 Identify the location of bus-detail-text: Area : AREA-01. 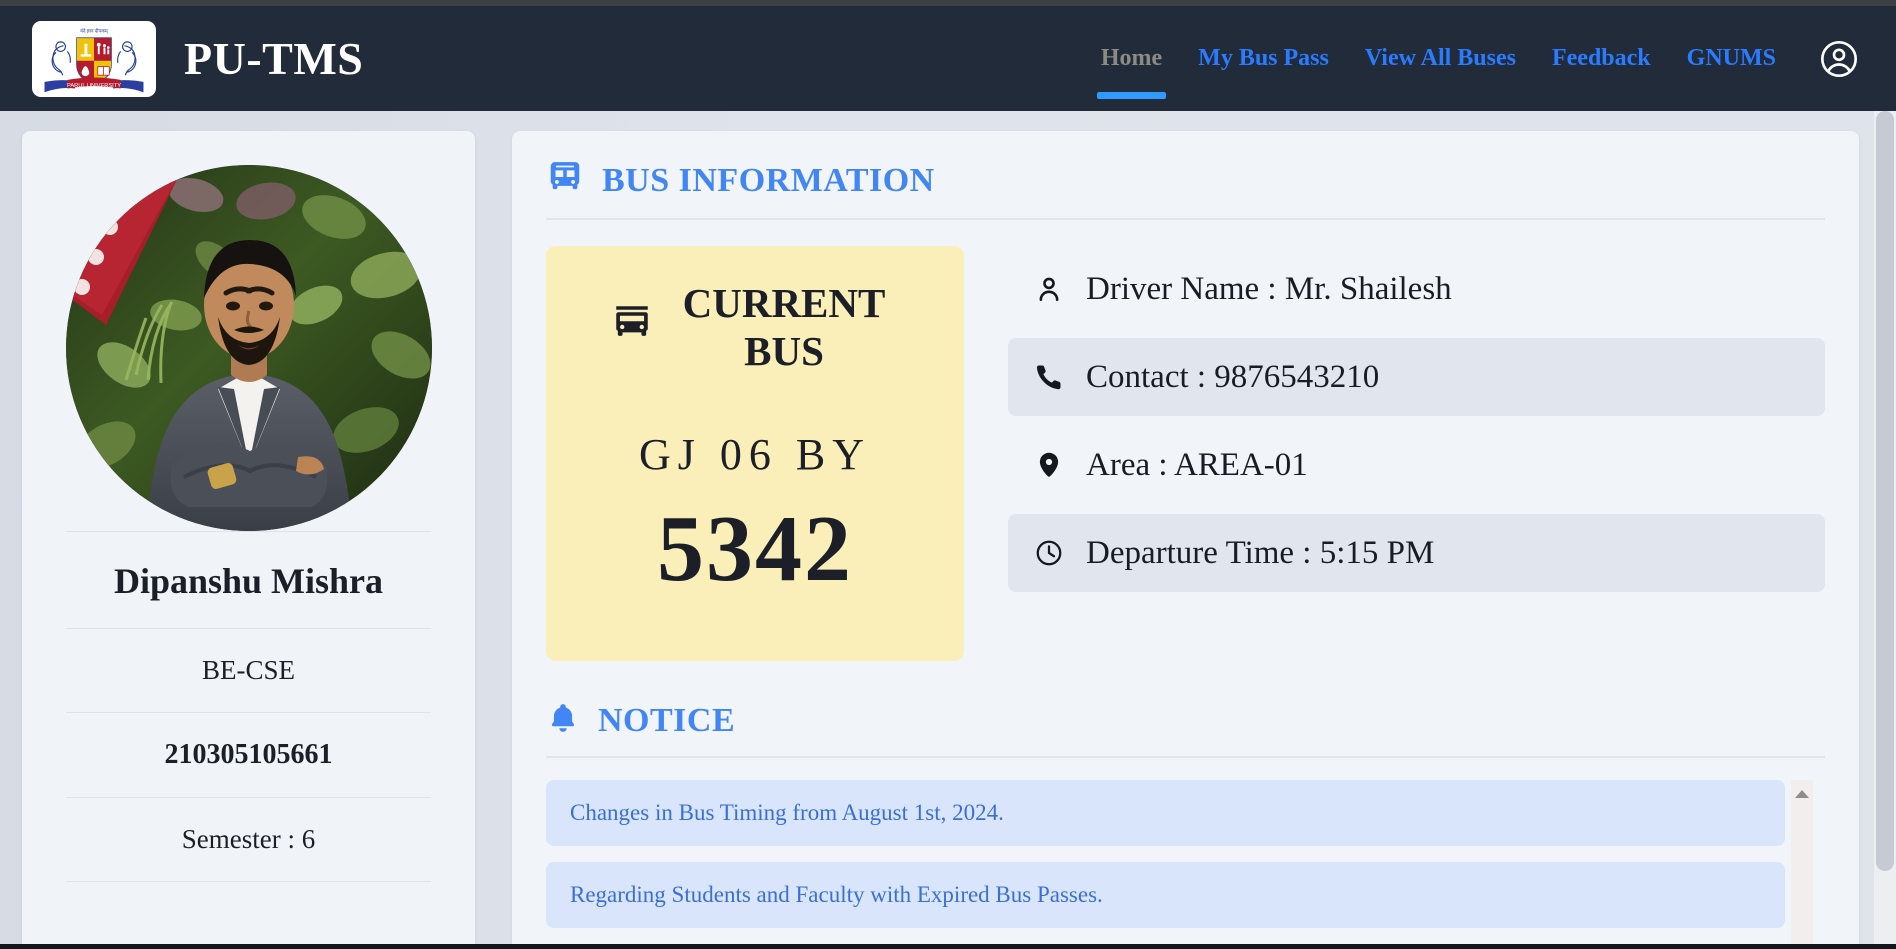
(1197, 464).